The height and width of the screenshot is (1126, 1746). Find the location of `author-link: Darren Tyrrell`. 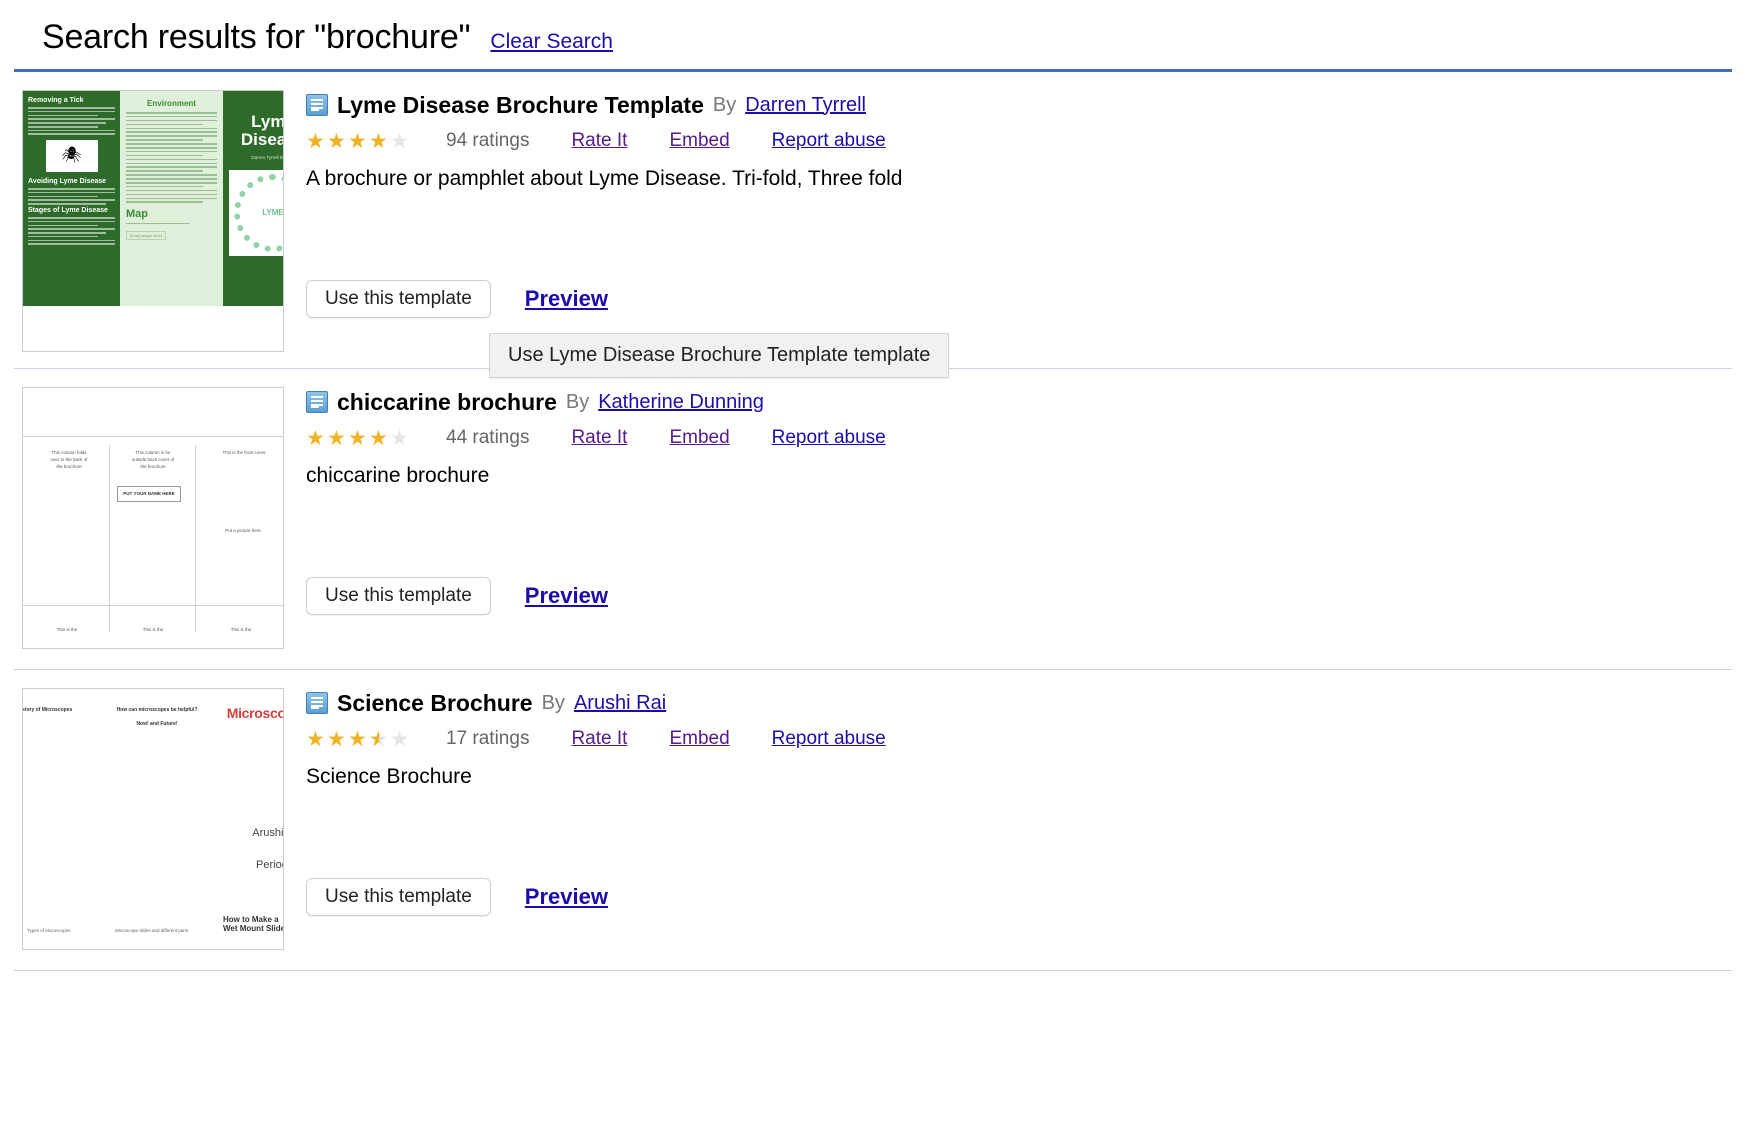

author-link: Darren Tyrrell is located at coordinates (805, 105).